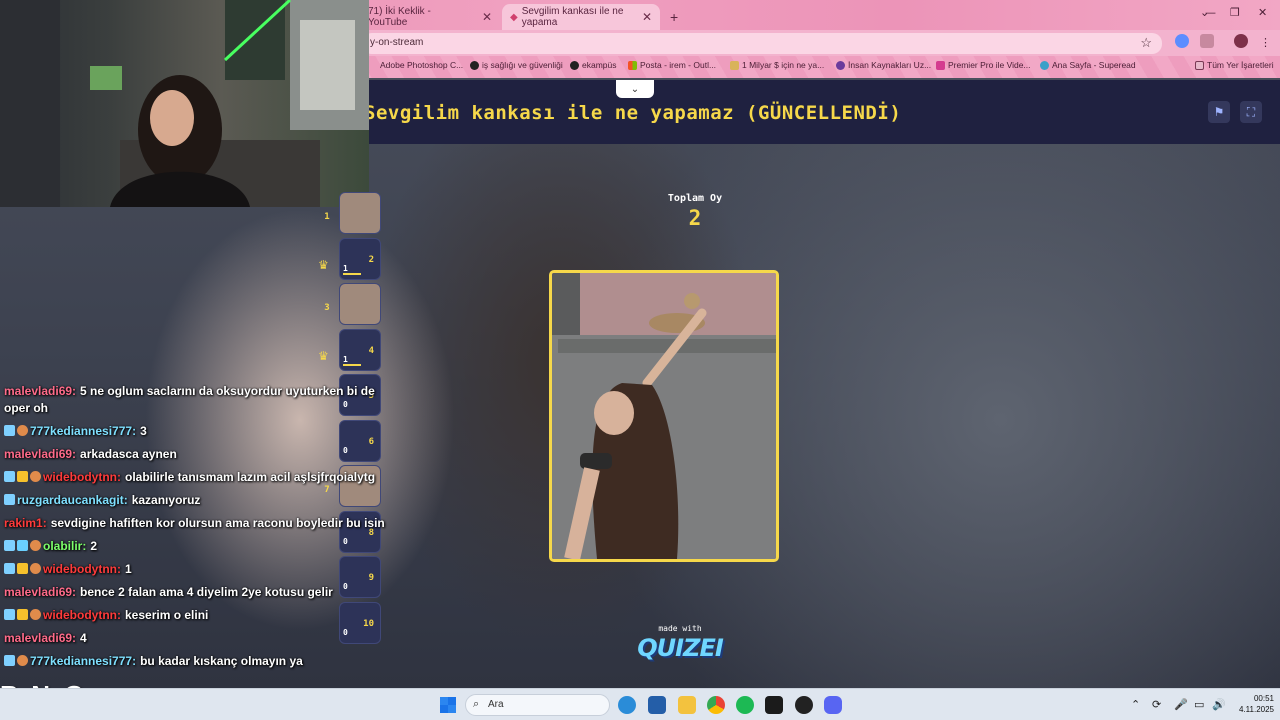  Describe the element at coordinates (657, 705) in the screenshot. I see `store-icon` at that location.